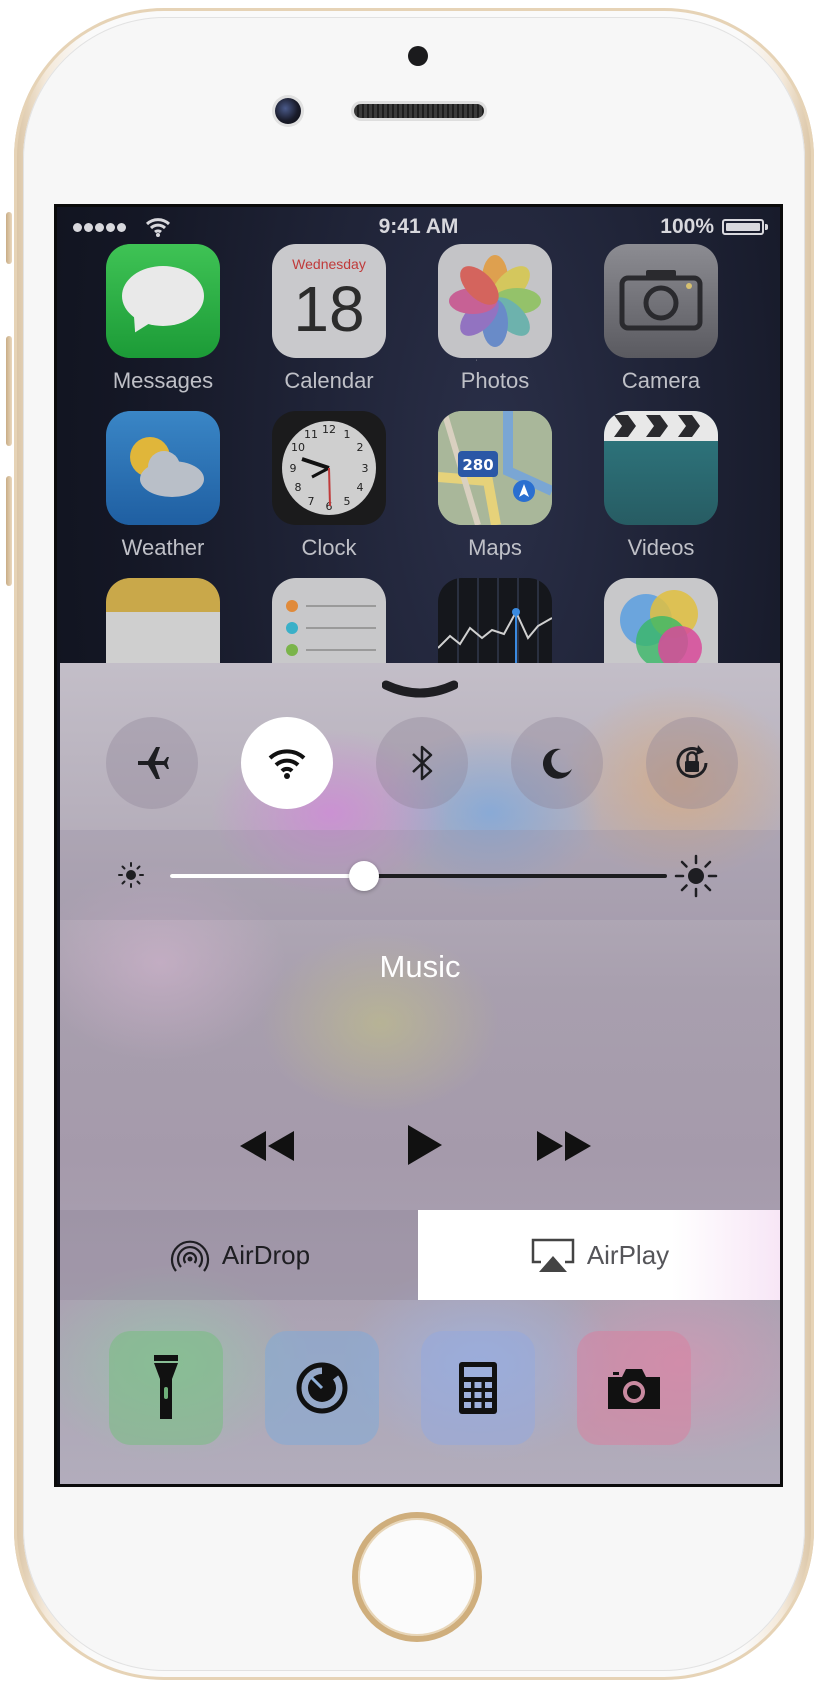  Describe the element at coordinates (495, 380) in the screenshot. I see `app-label: Photos` at that location.